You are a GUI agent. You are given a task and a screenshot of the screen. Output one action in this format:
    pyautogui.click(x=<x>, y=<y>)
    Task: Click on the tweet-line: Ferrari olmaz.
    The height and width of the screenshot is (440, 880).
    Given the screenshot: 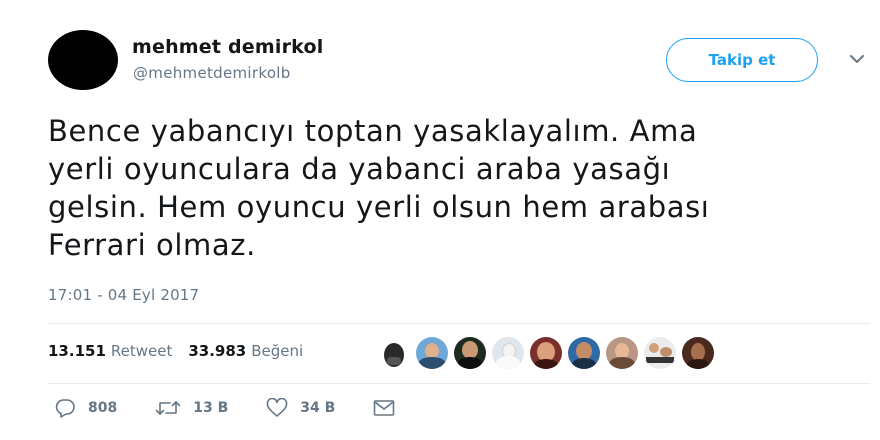 What is the action you would take?
    pyautogui.click(x=152, y=245)
    